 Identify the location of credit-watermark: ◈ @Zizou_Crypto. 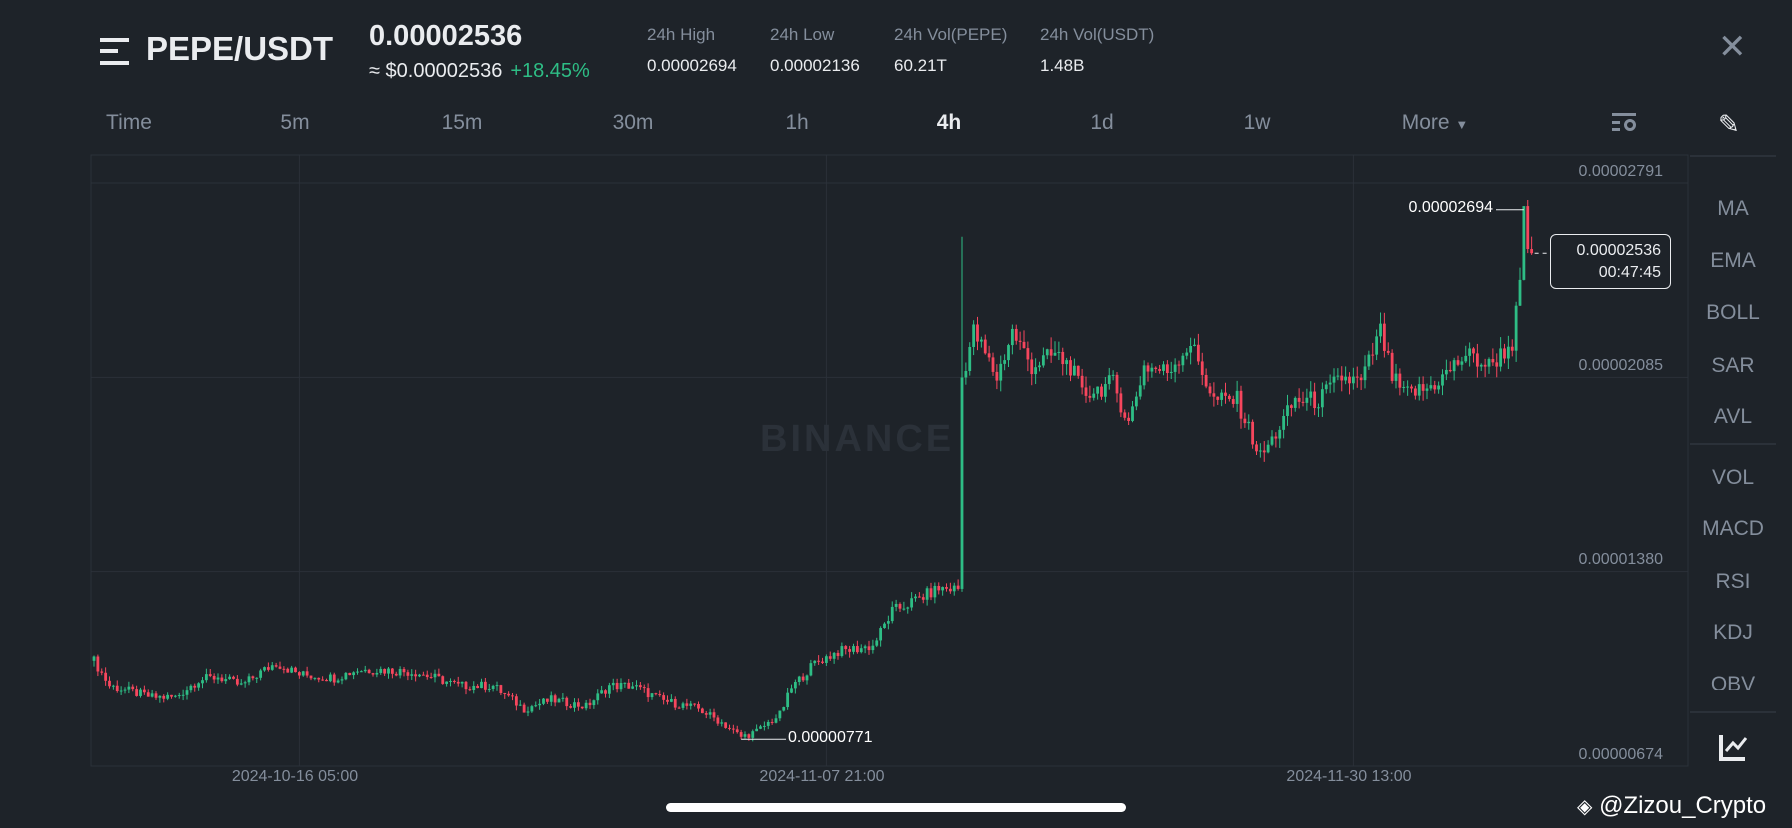
(1671, 806).